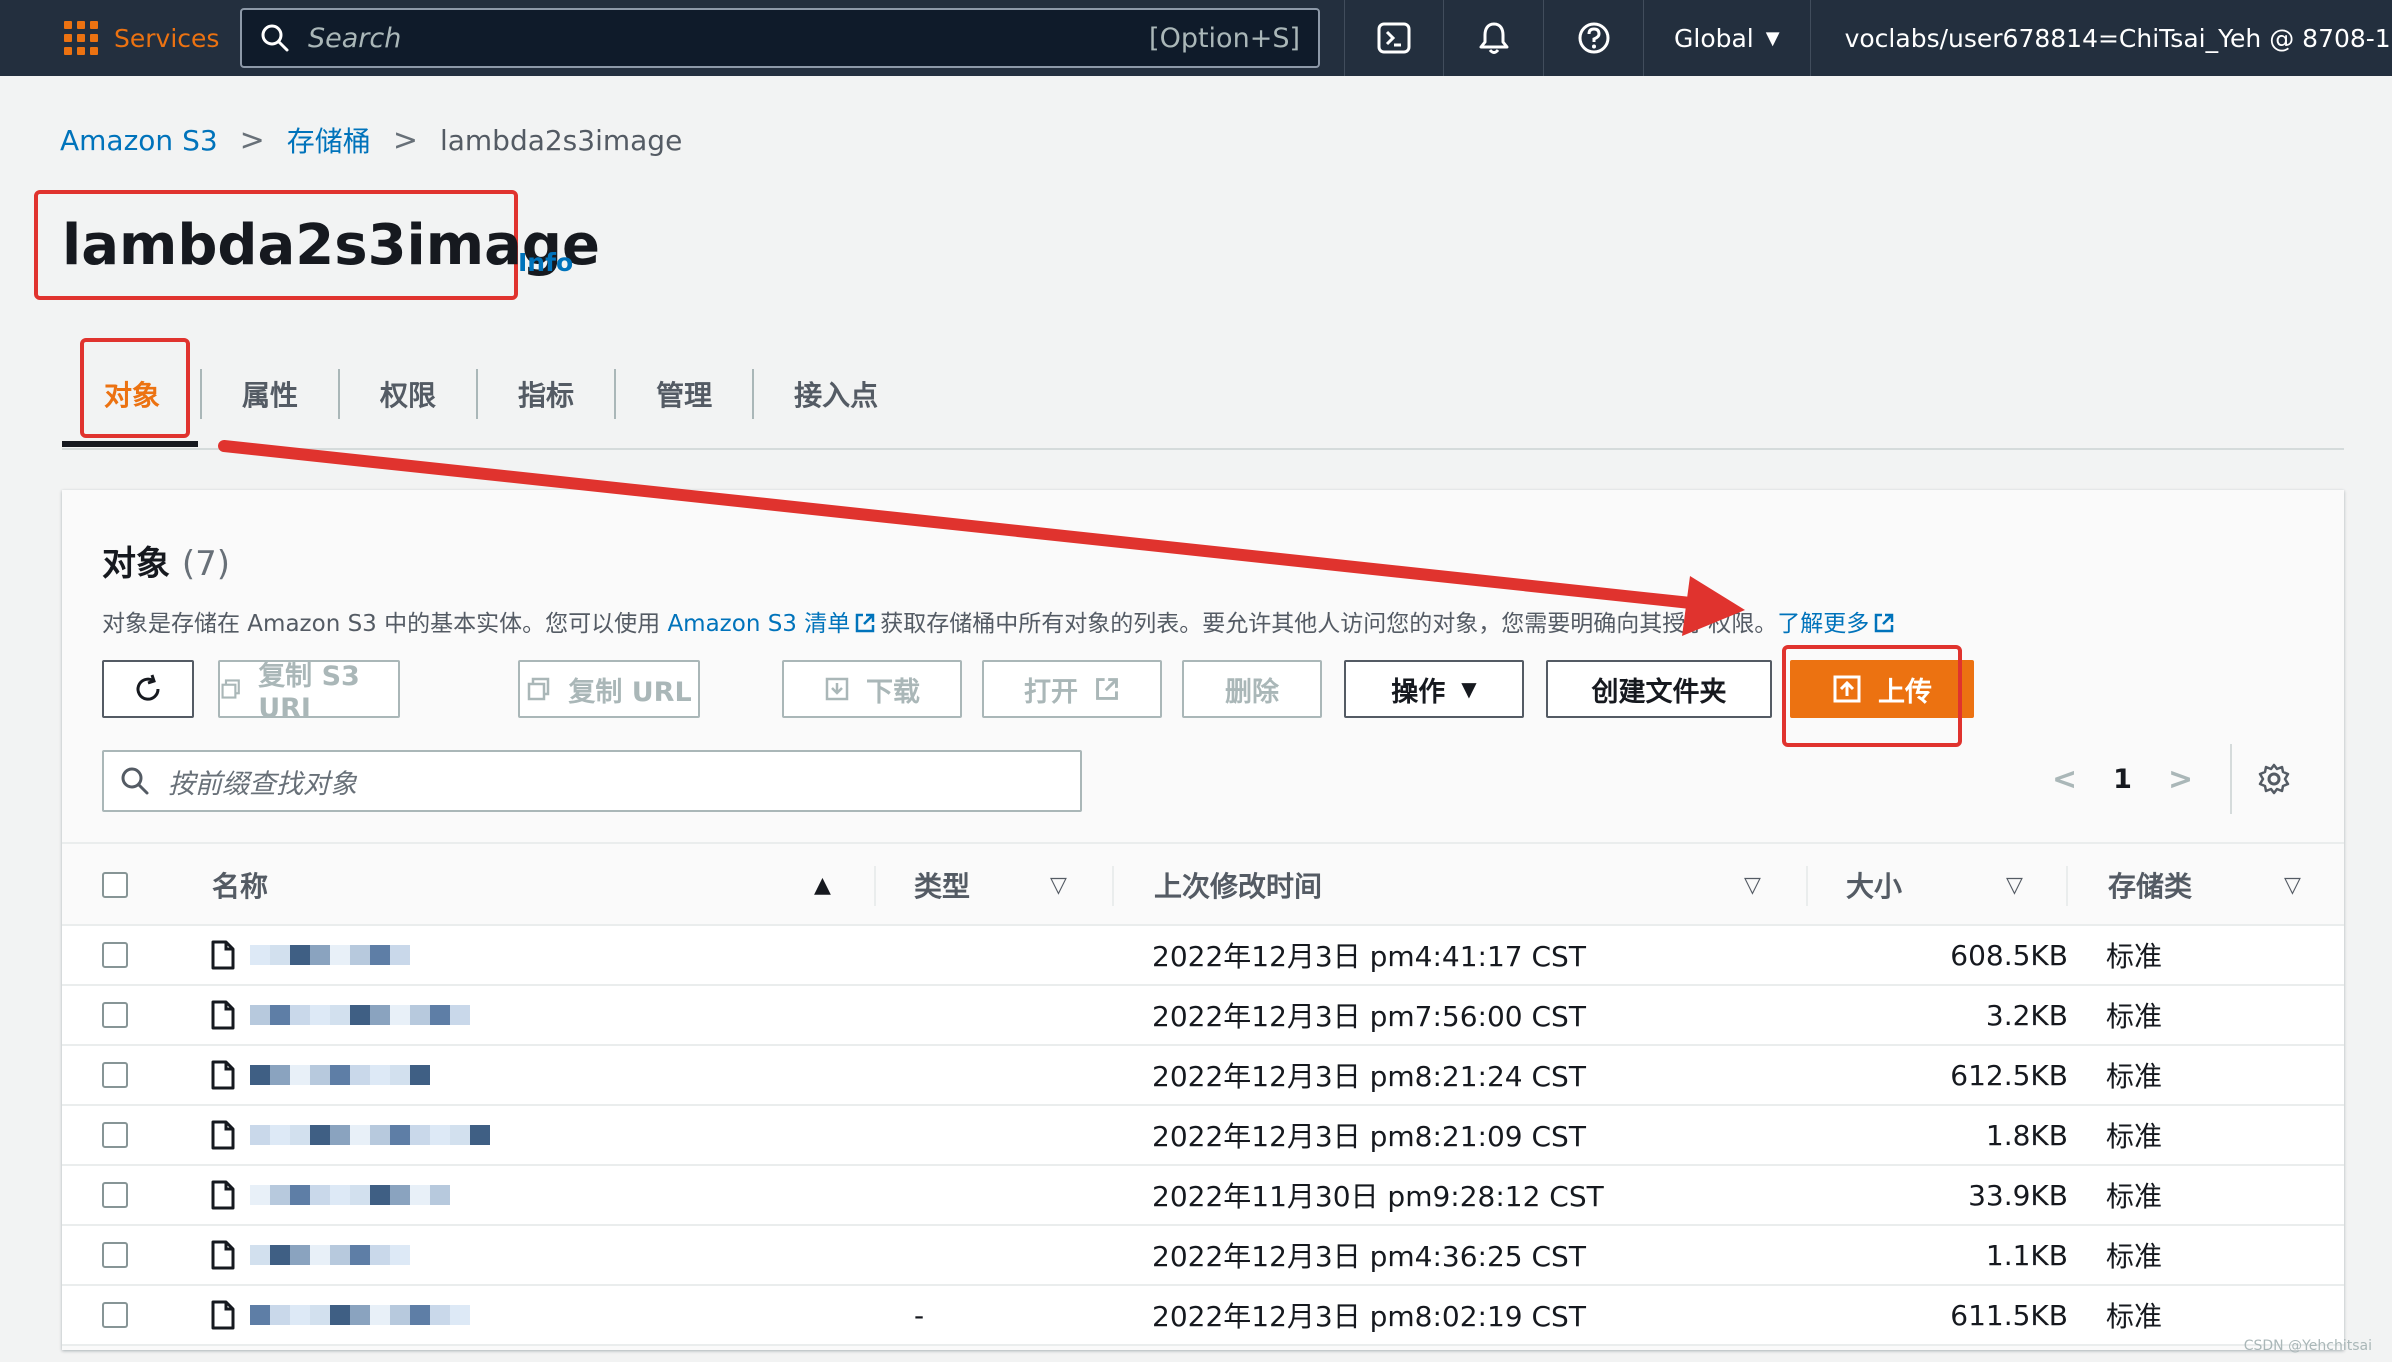 The width and height of the screenshot is (2392, 1362). Describe the element at coordinates (942, 885) in the screenshot. I see `column-type: 类型` at that location.